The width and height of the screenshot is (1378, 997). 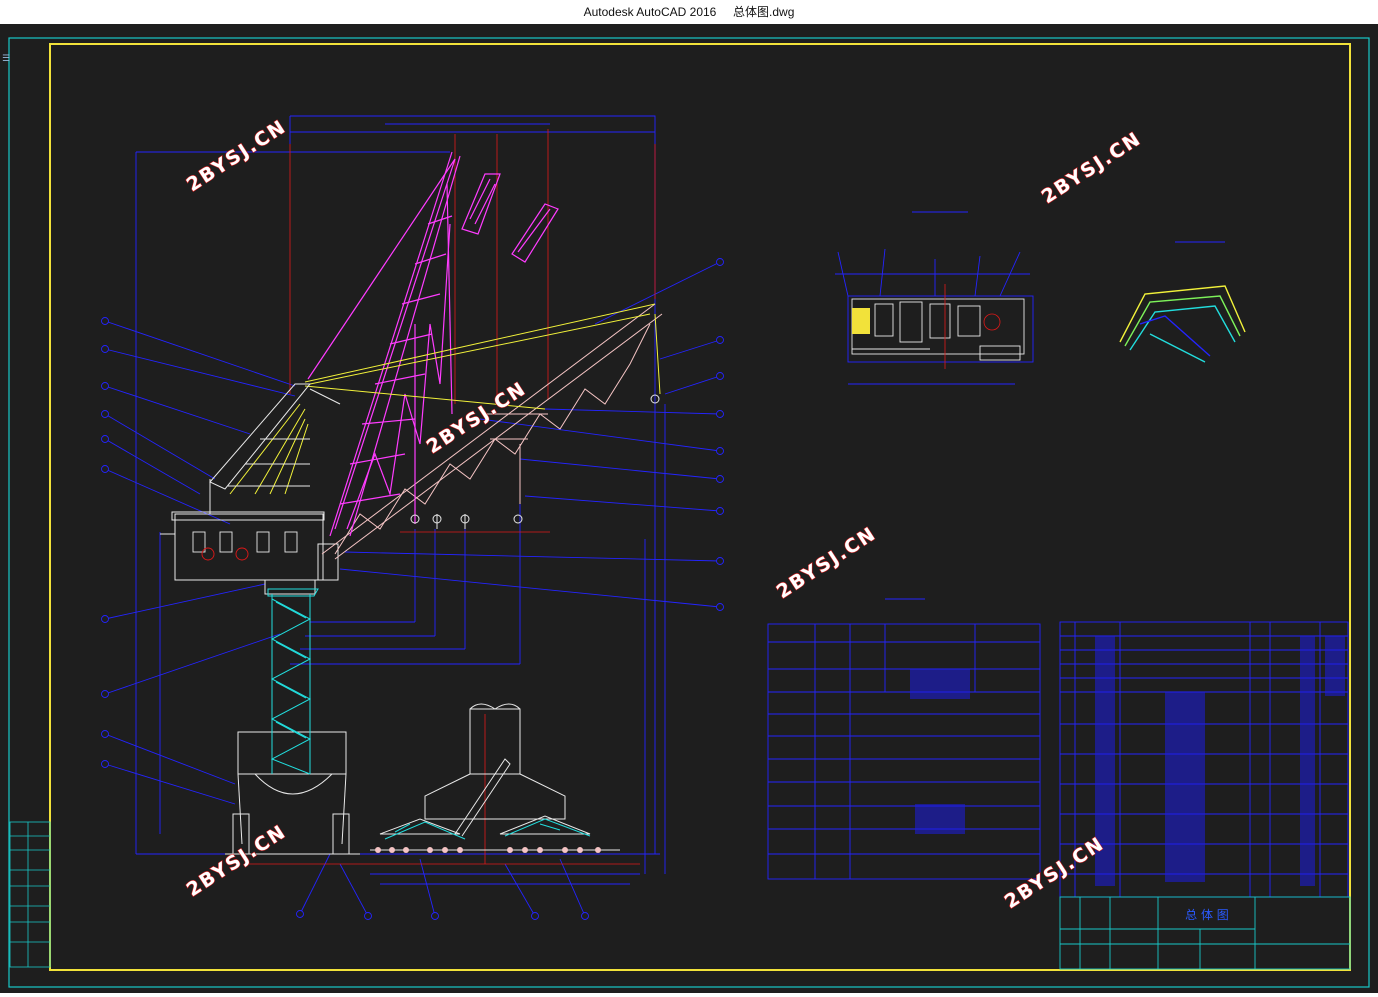 What do you see at coordinates (972, 326) in the screenshot?
I see `plan-red` at bounding box center [972, 326].